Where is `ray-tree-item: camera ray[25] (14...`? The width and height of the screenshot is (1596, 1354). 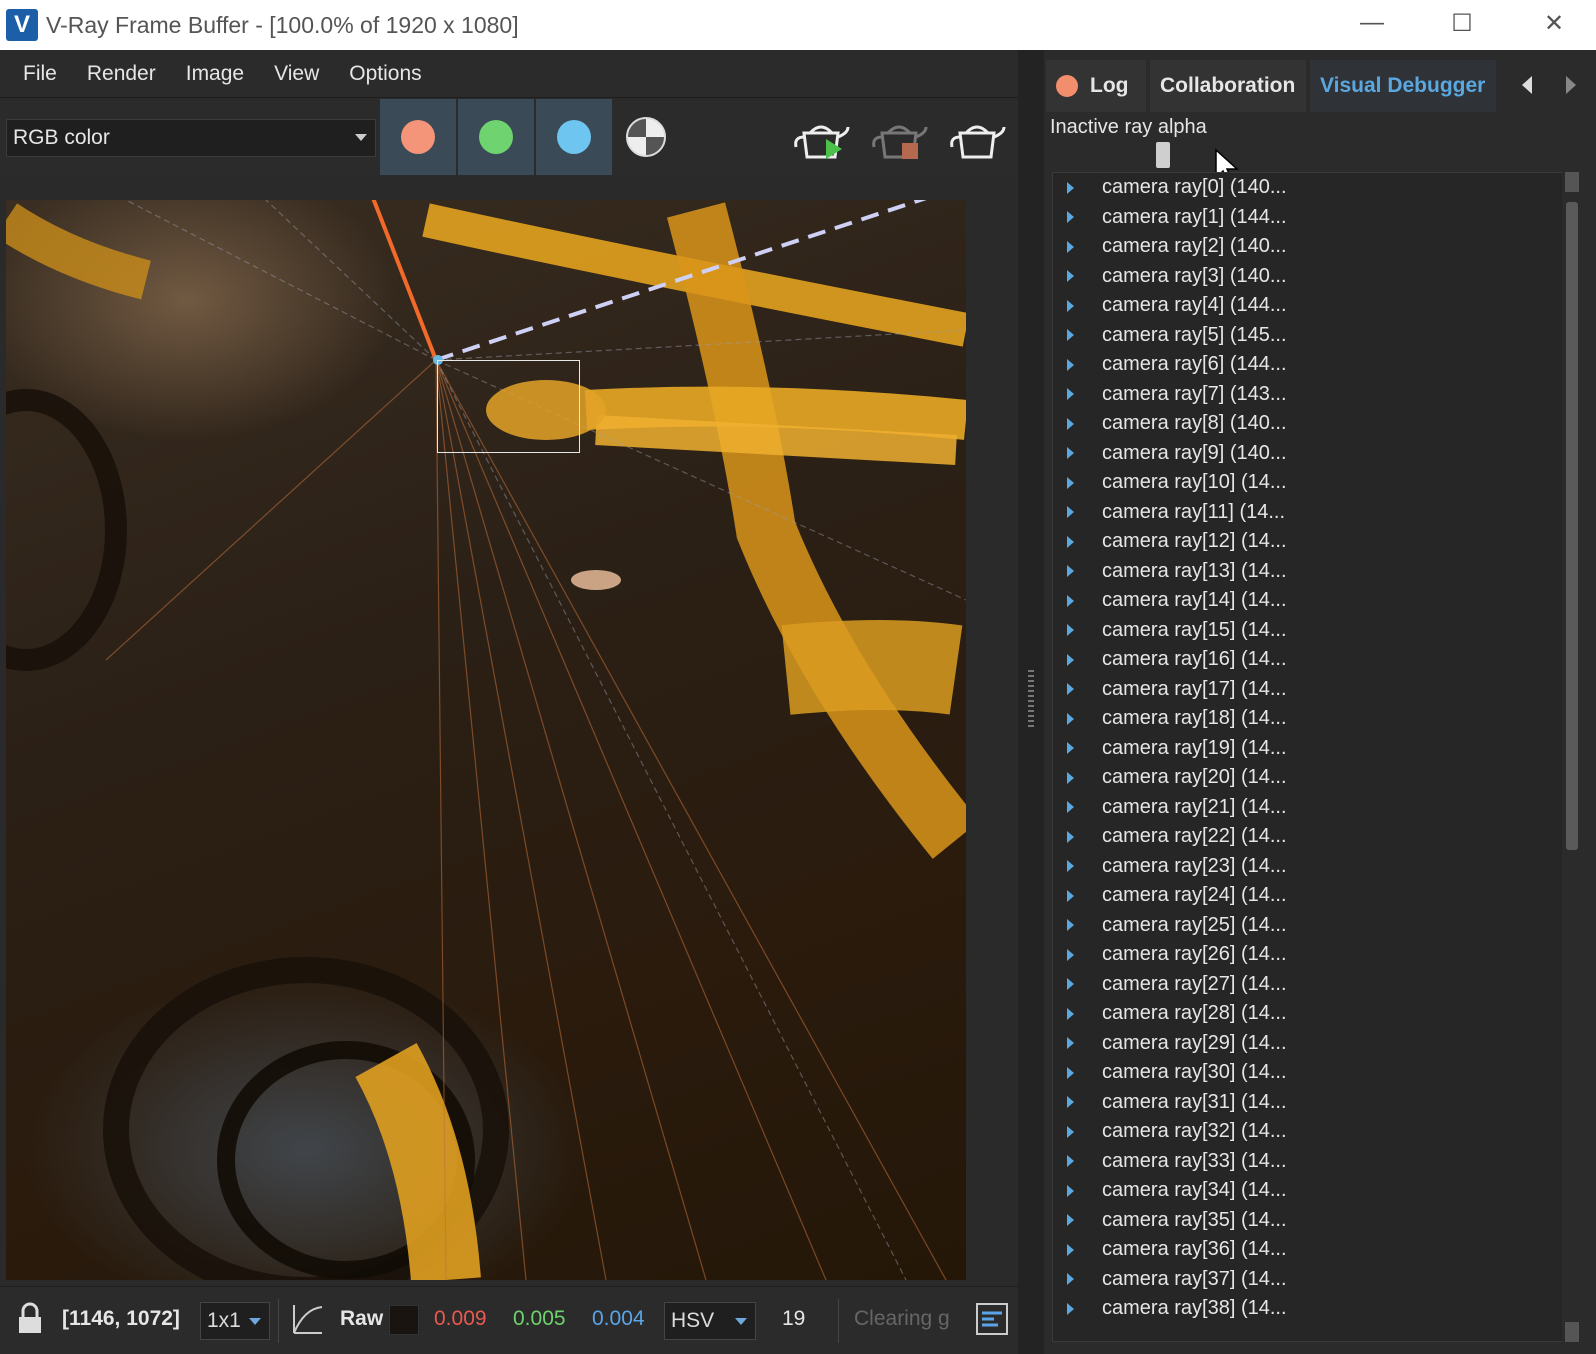 ray-tree-item: camera ray[25] (14... is located at coordinates (1309, 926).